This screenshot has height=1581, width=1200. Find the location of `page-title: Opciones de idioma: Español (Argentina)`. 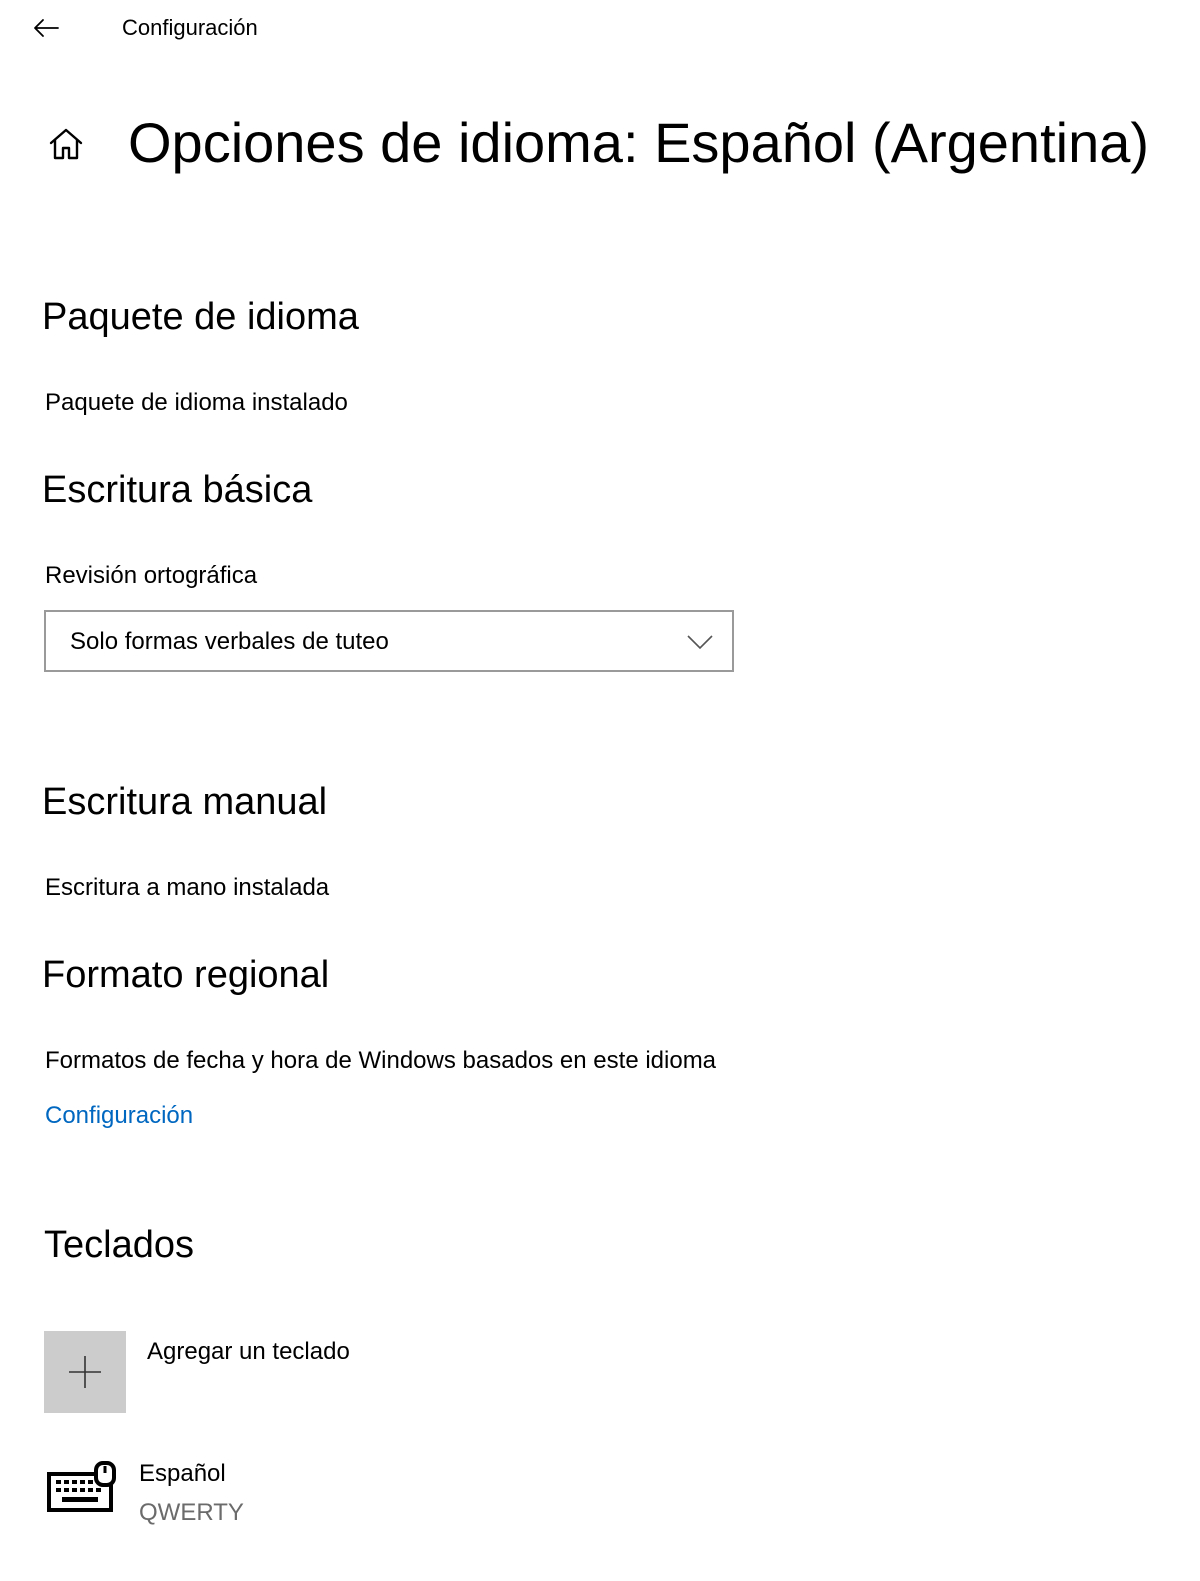

page-title: Opciones de idioma: Español (Argentina) is located at coordinates (639, 142).